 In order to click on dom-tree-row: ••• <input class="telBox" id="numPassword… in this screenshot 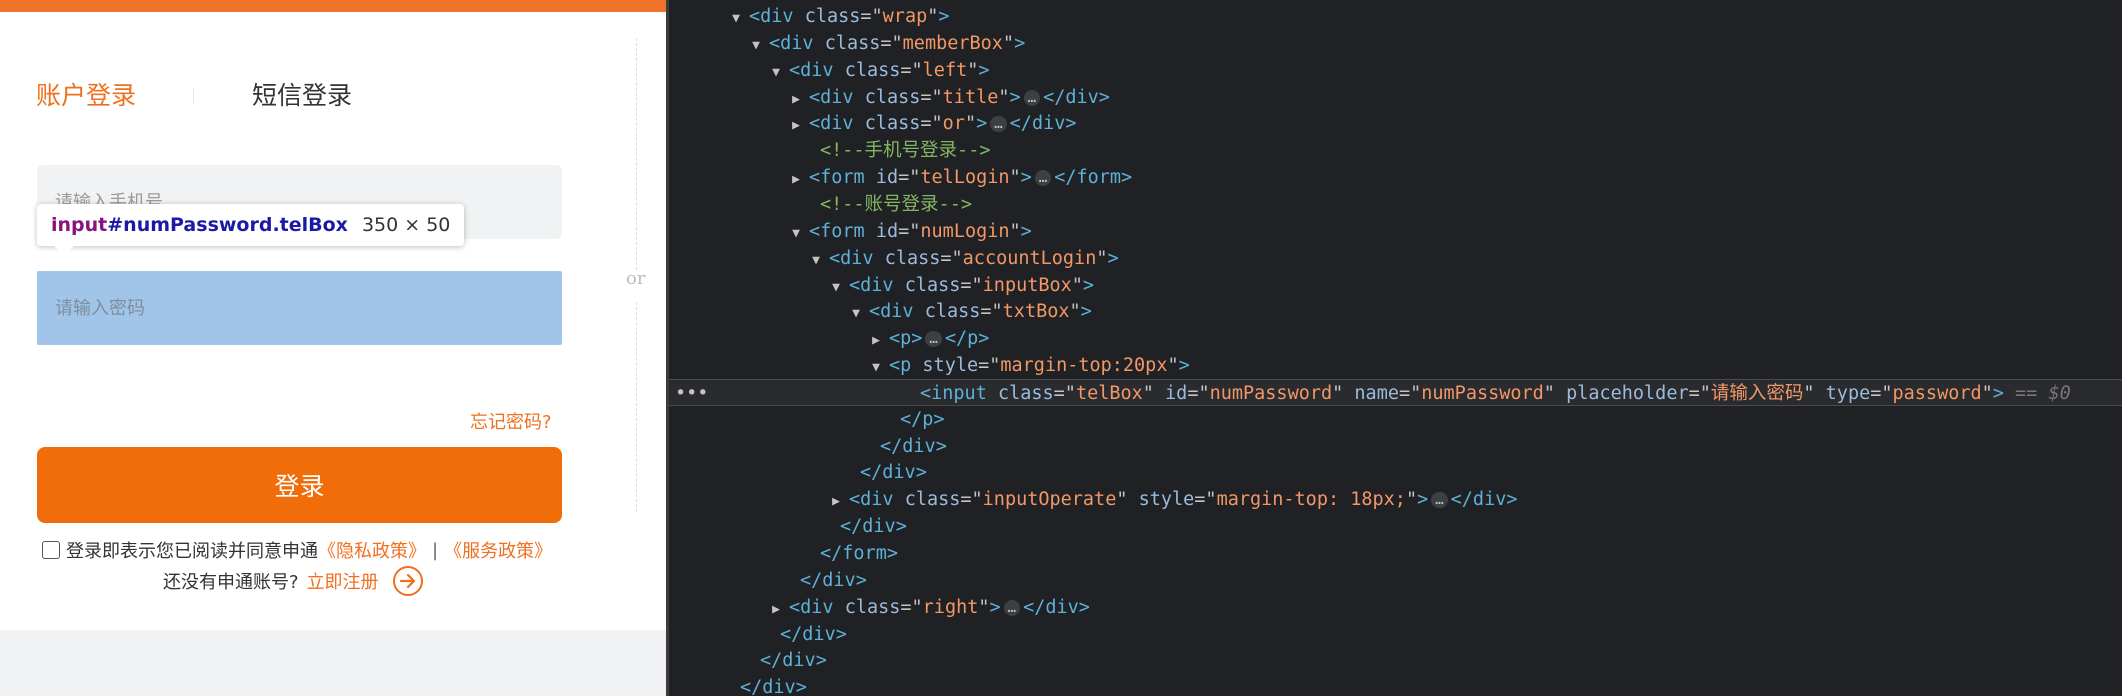, I will do `click(1395, 392)`.